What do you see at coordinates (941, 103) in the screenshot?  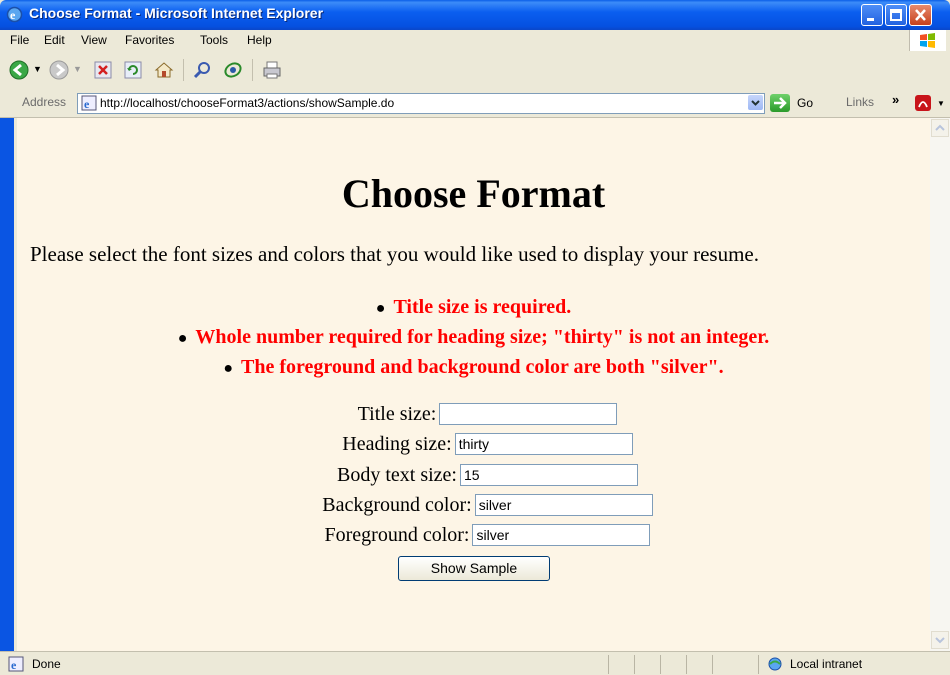 I see `acrobat-dropdown-icon: ▼` at bounding box center [941, 103].